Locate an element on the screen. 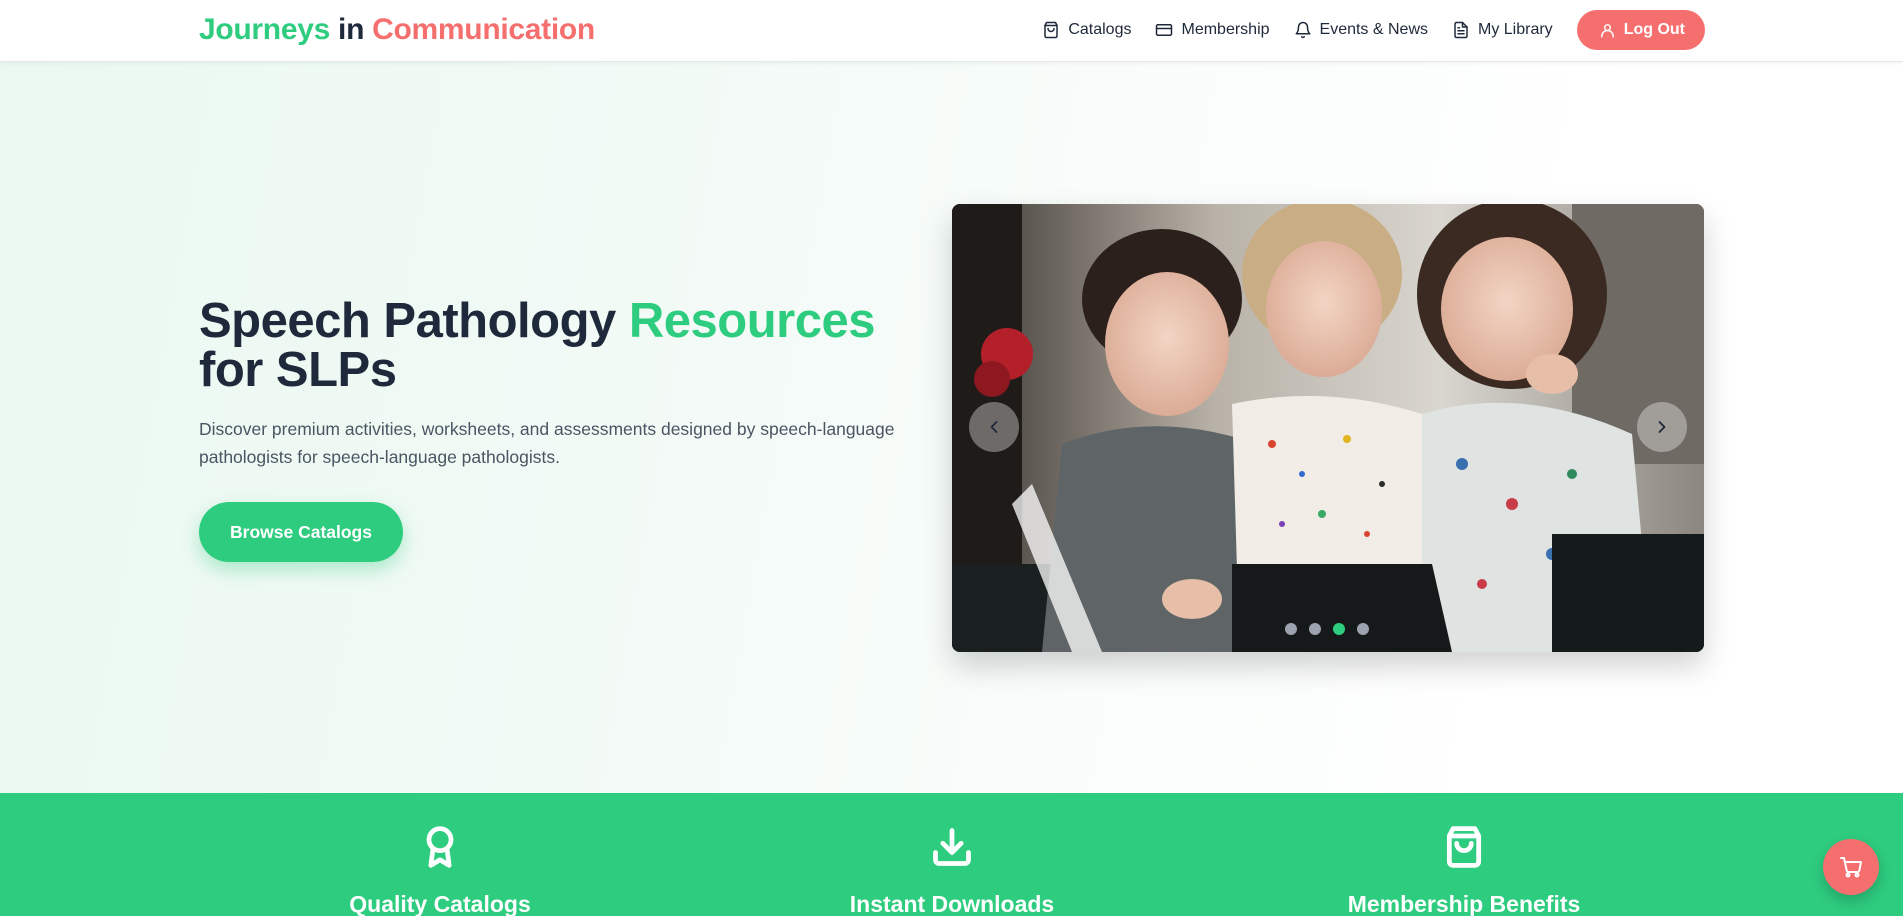 This screenshot has height=918, width=1903. hero-title: Speech Pathology Resources for SLPs is located at coordinates (559, 346).